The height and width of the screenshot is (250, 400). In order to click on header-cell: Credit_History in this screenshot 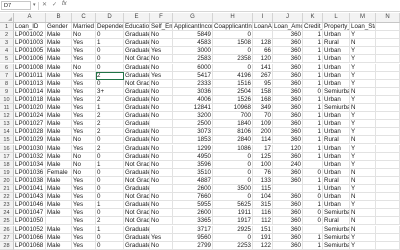, I will do `click(313, 27)`.